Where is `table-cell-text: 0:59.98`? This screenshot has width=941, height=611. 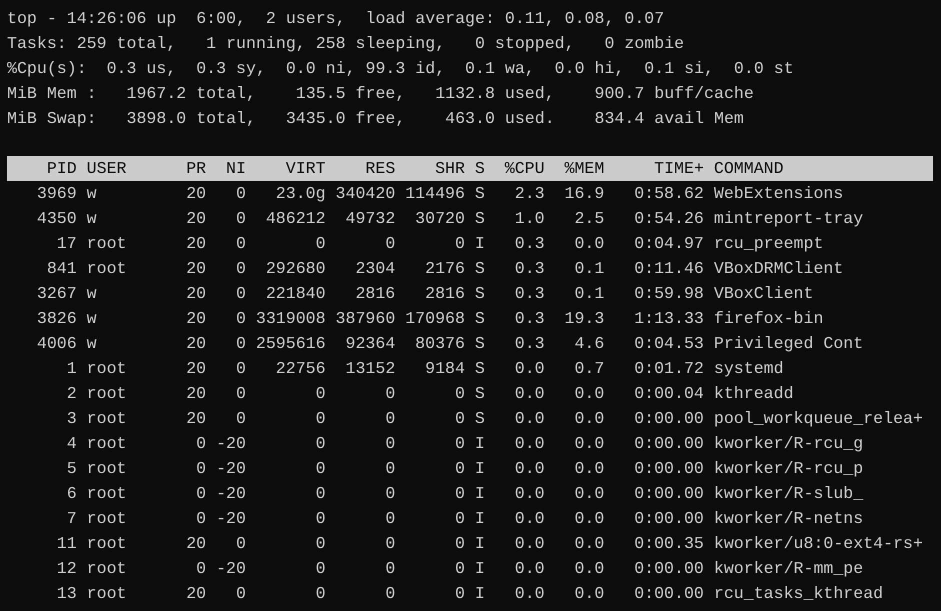
table-cell-text: 0:59.98 is located at coordinates (669, 294).